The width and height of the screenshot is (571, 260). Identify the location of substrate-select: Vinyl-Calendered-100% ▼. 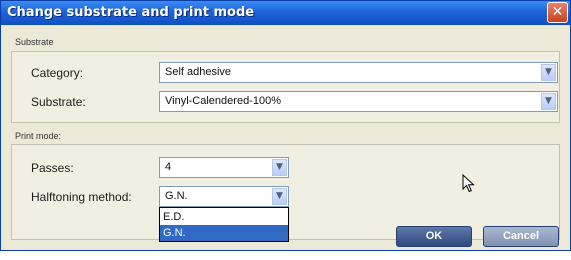
(358, 101).